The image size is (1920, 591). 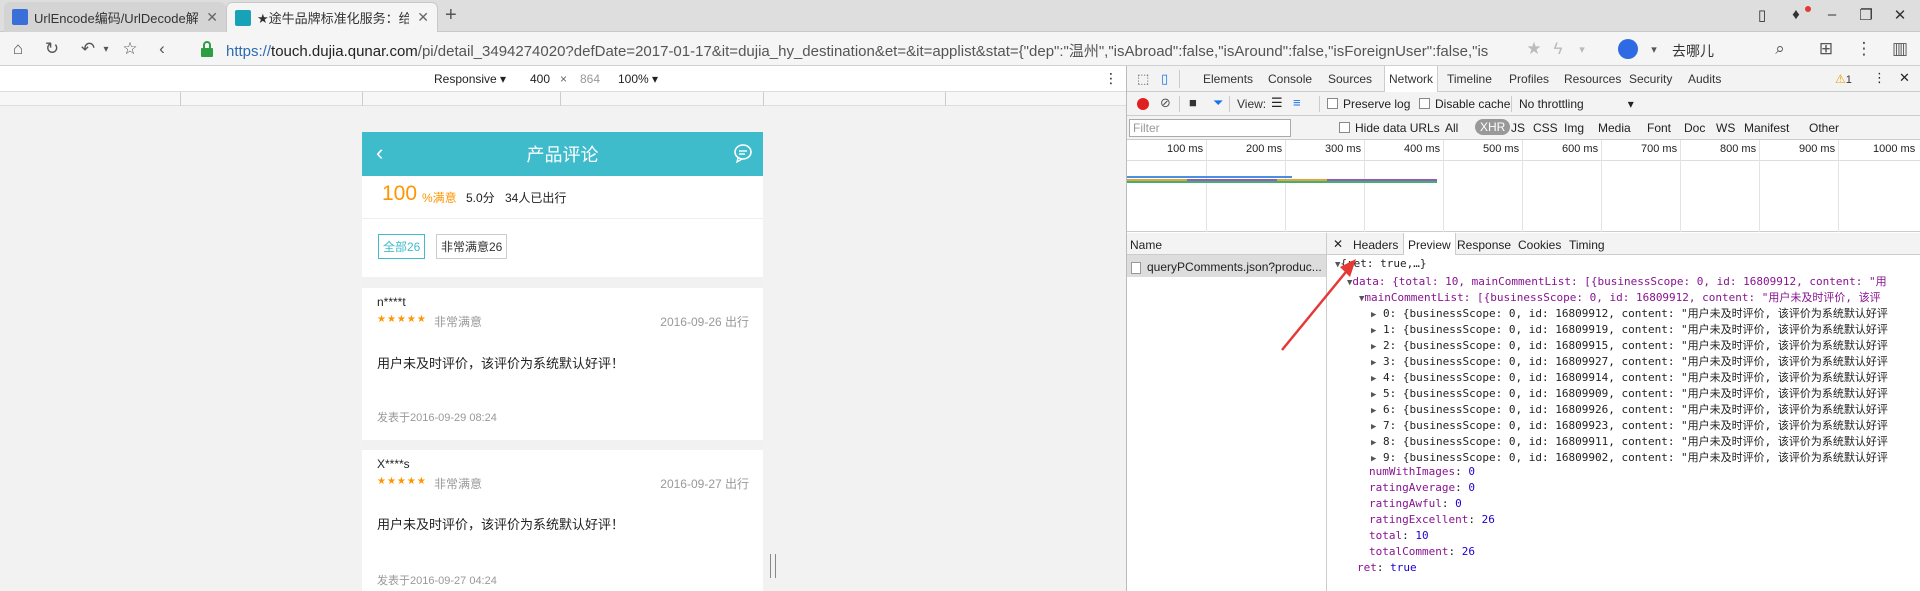 I want to click on back-arrow-icon: ‹, so click(x=379, y=153).